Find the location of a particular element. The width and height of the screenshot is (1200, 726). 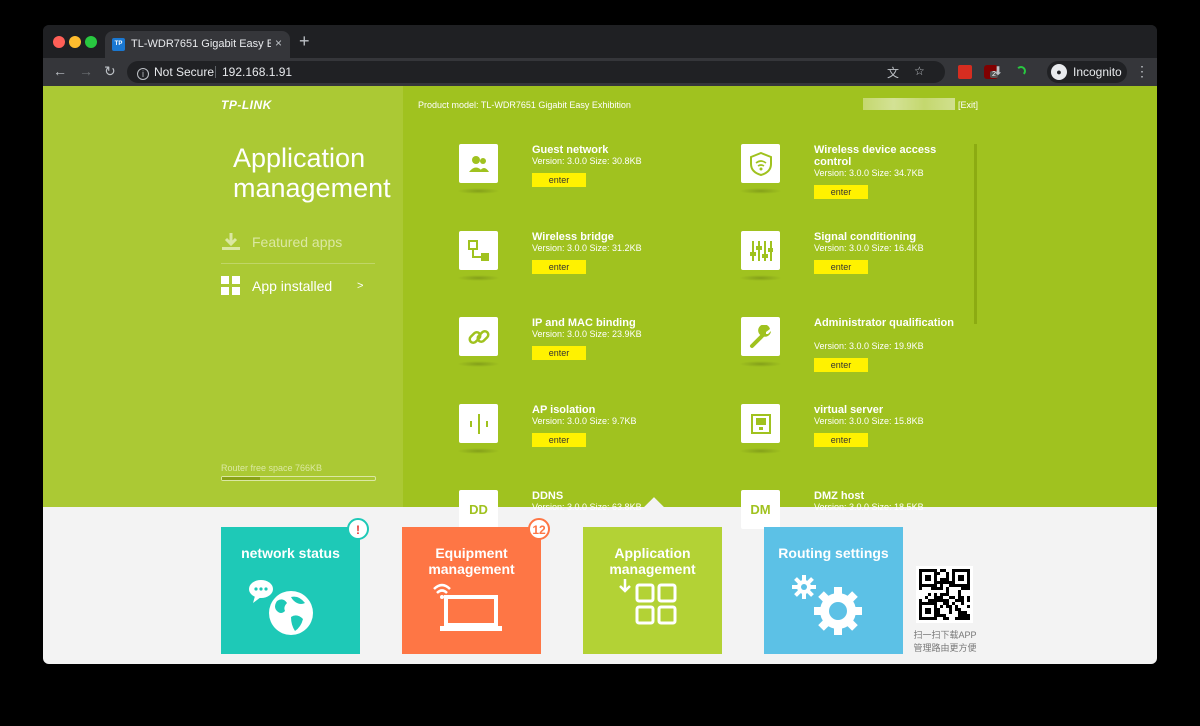

tile-network-status: network status ! is located at coordinates (295, 586).